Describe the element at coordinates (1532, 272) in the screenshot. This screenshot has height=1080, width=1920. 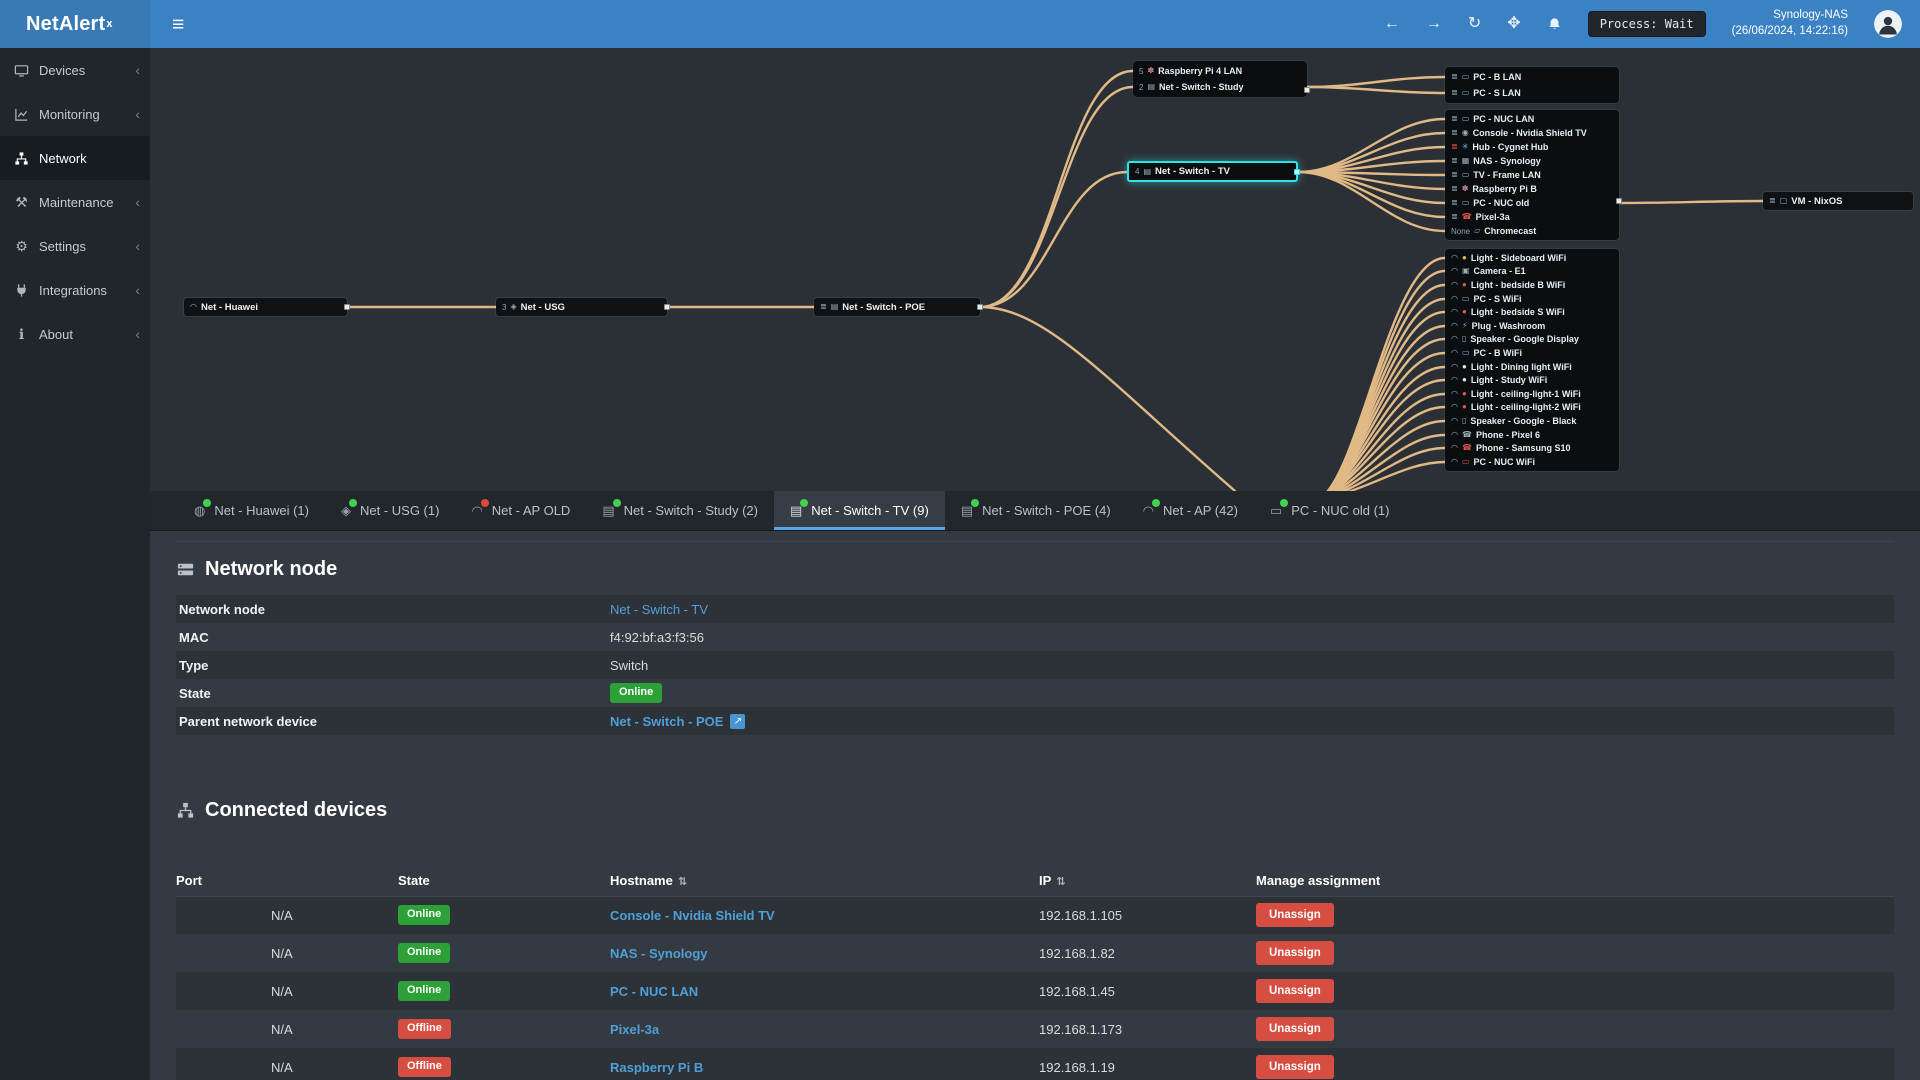
I see `tree-node-camera-e1: ◠ ▣ Camera - E1` at that location.